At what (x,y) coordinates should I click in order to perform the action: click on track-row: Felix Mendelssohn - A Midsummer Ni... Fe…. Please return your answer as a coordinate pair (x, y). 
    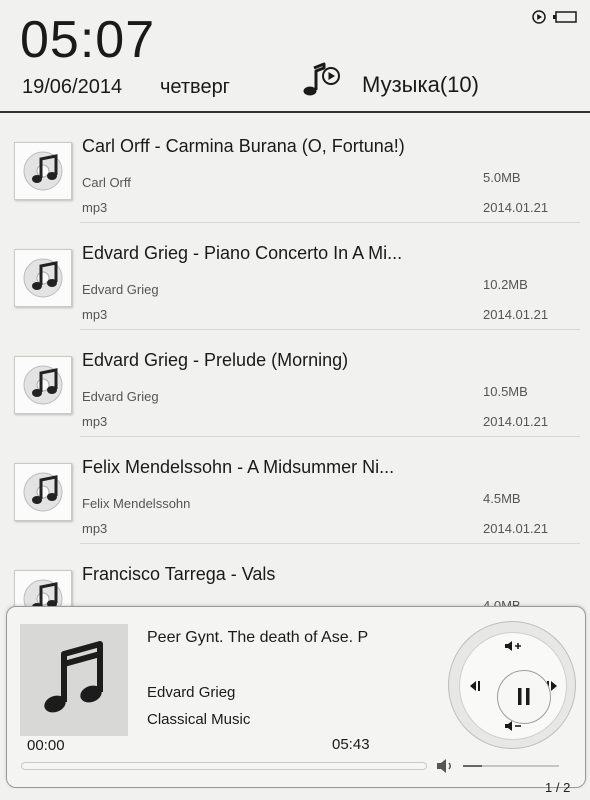
    Looking at the image, I should click on (295, 490).